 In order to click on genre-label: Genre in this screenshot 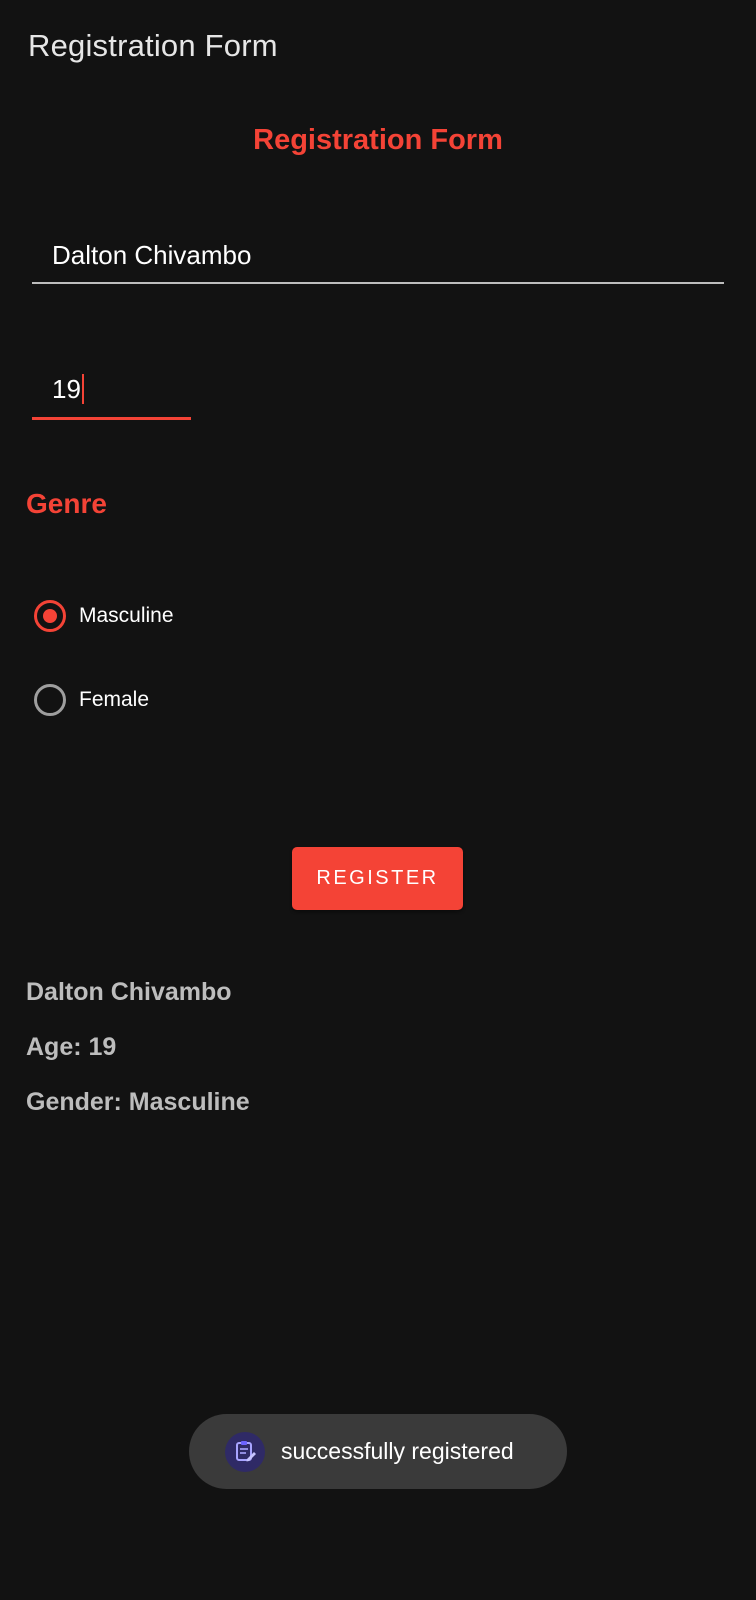, I will do `click(66, 503)`.